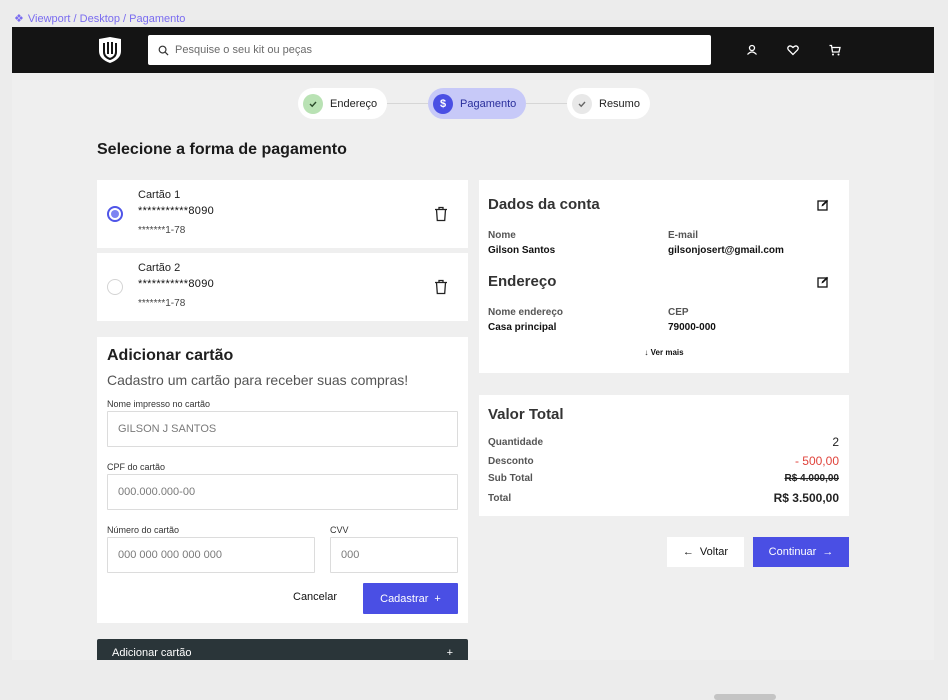  Describe the element at coordinates (19, 19) in the screenshot. I see `component-icon: ❖` at that location.